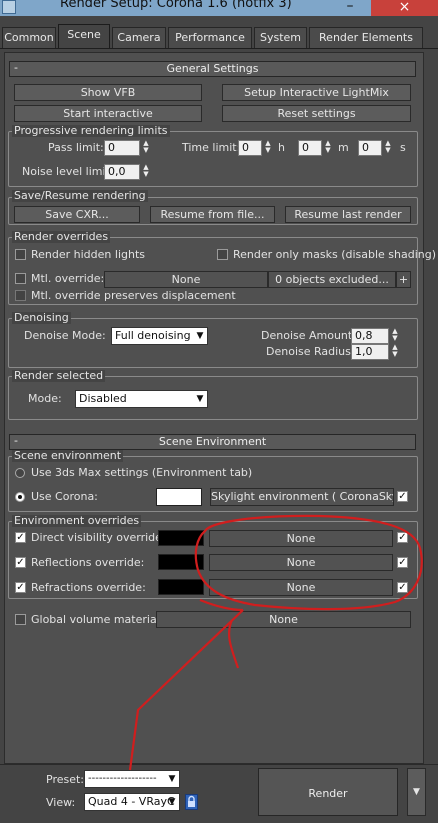 Image resolution: width=438 pixels, height=823 pixels. Describe the element at coordinates (301, 562) in the screenshot. I see `reflections-map: None` at that location.